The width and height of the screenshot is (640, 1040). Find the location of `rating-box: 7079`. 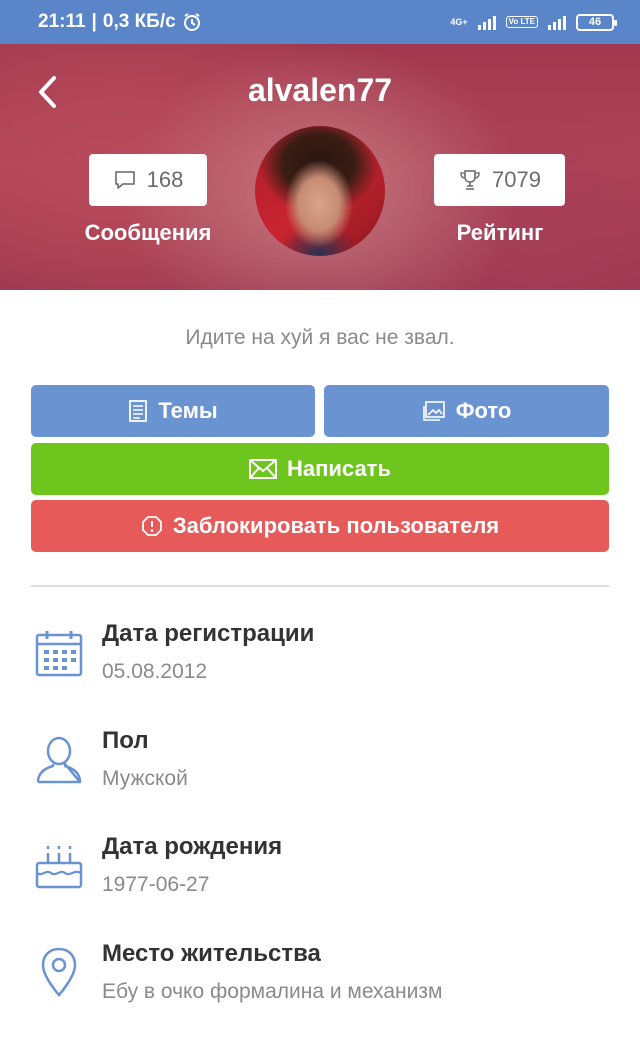

rating-box: 7079 is located at coordinates (499, 180).